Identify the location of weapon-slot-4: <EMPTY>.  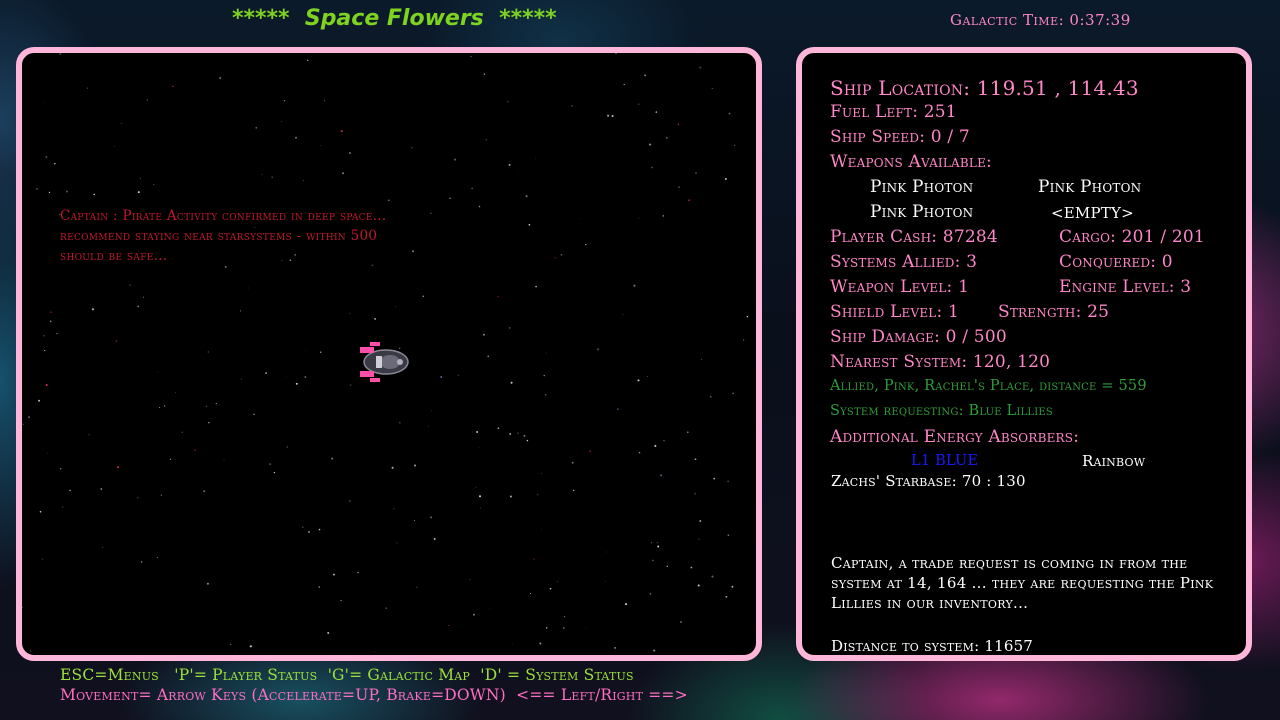
(1092, 213).